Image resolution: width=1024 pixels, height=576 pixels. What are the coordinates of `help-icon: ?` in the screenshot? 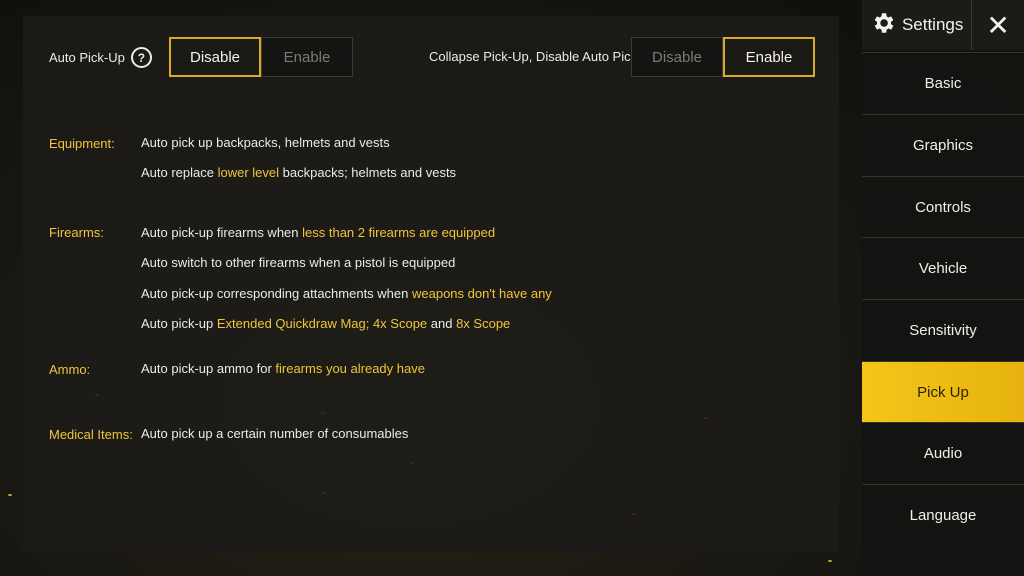 It's located at (141, 57).